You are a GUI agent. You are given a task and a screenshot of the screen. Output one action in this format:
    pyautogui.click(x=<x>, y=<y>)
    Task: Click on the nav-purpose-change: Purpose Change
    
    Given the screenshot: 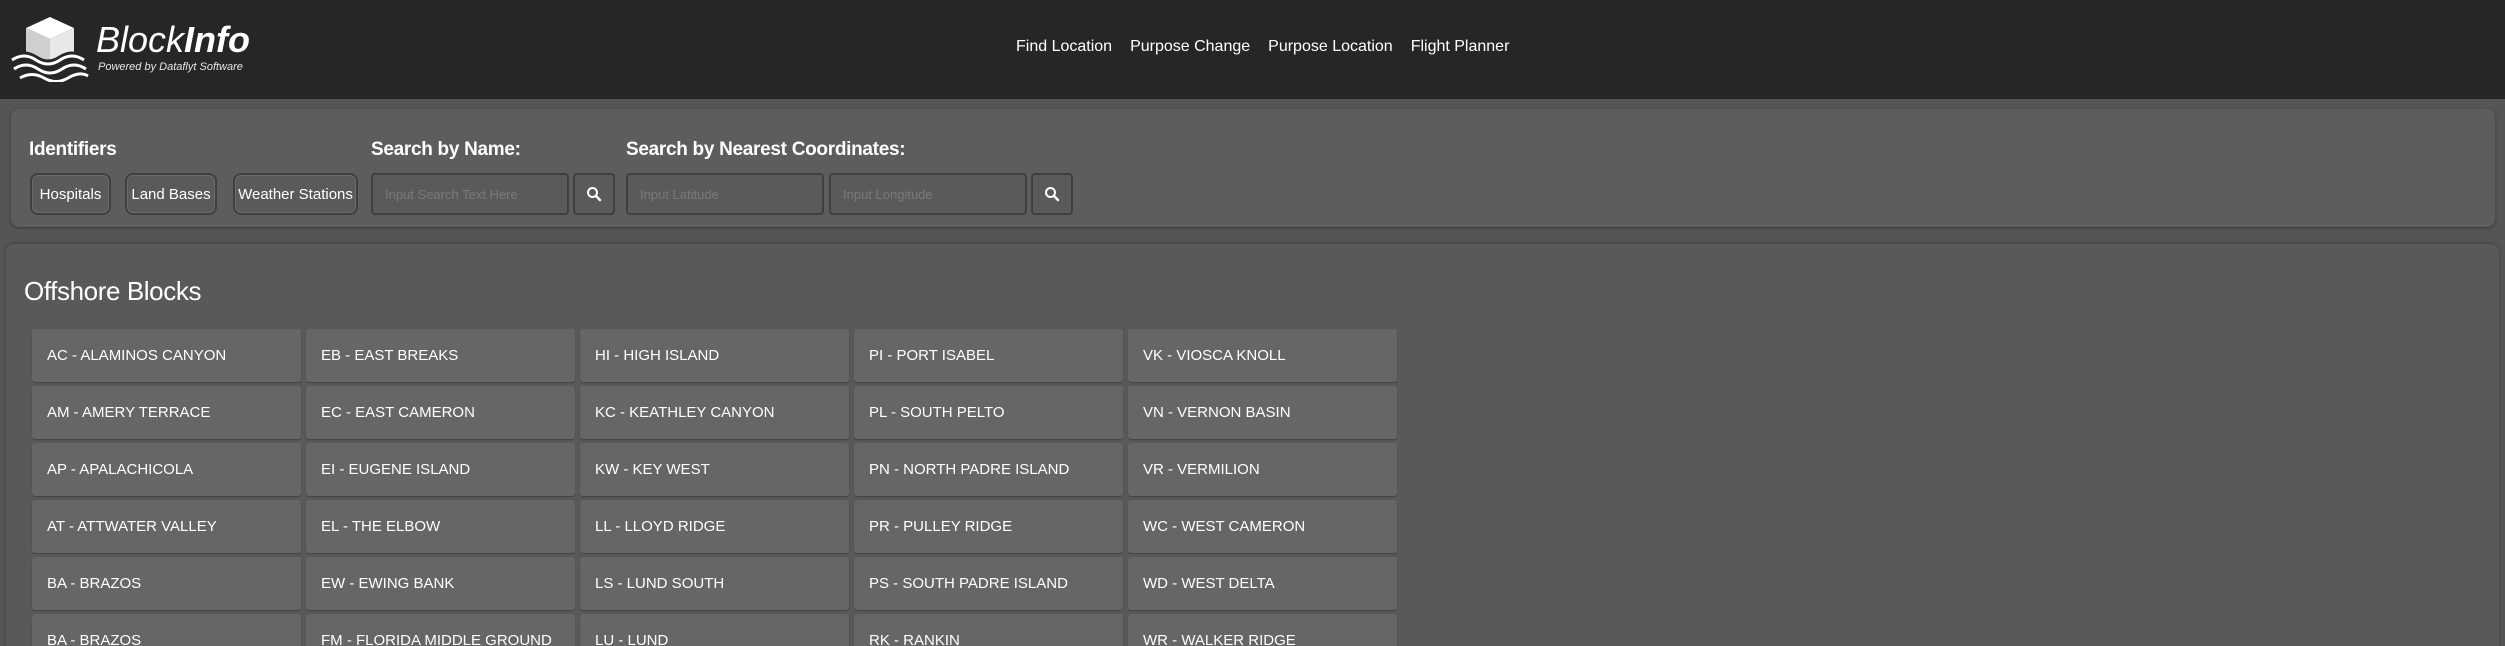 What is the action you would take?
    pyautogui.click(x=1190, y=47)
    